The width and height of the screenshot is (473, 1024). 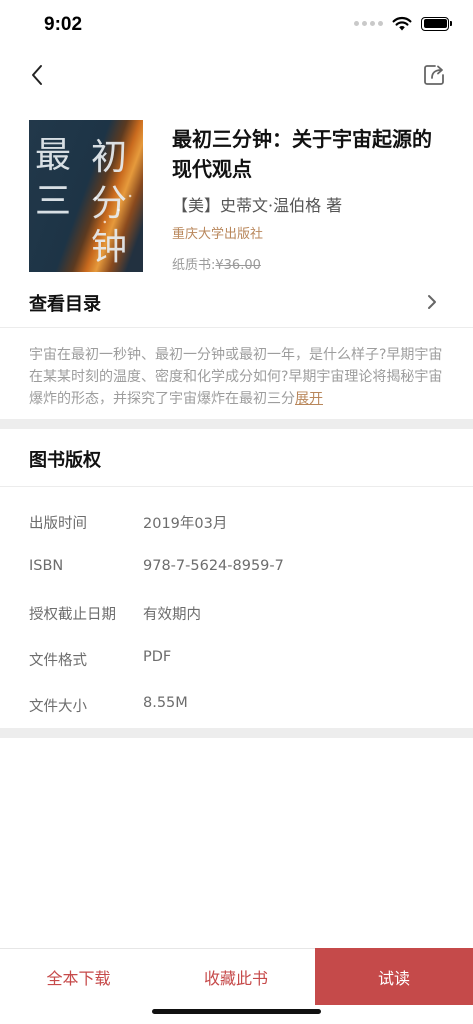 I want to click on expand-link: 展开, so click(x=309, y=399).